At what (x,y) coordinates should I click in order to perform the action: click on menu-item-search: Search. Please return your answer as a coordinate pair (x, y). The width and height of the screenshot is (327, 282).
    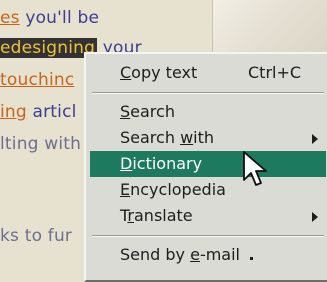
    Looking at the image, I should click on (208, 112).